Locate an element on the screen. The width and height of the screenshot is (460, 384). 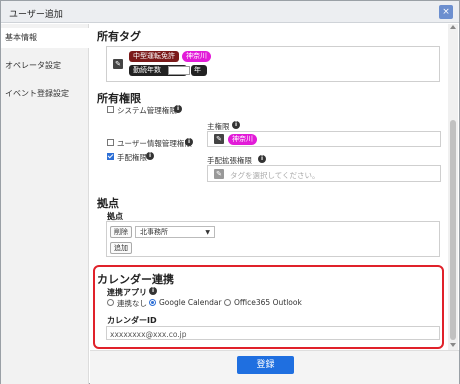
chevron-down-icon: ▼ is located at coordinates (207, 232).